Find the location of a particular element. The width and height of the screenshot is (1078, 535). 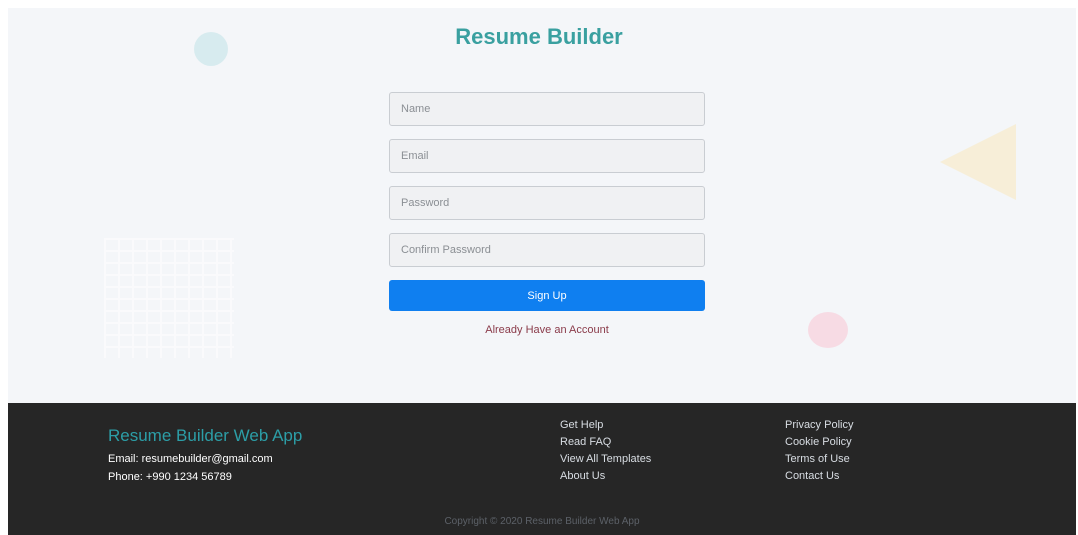

footer-phone: Phone: +990 1234 56789 is located at coordinates (170, 477).